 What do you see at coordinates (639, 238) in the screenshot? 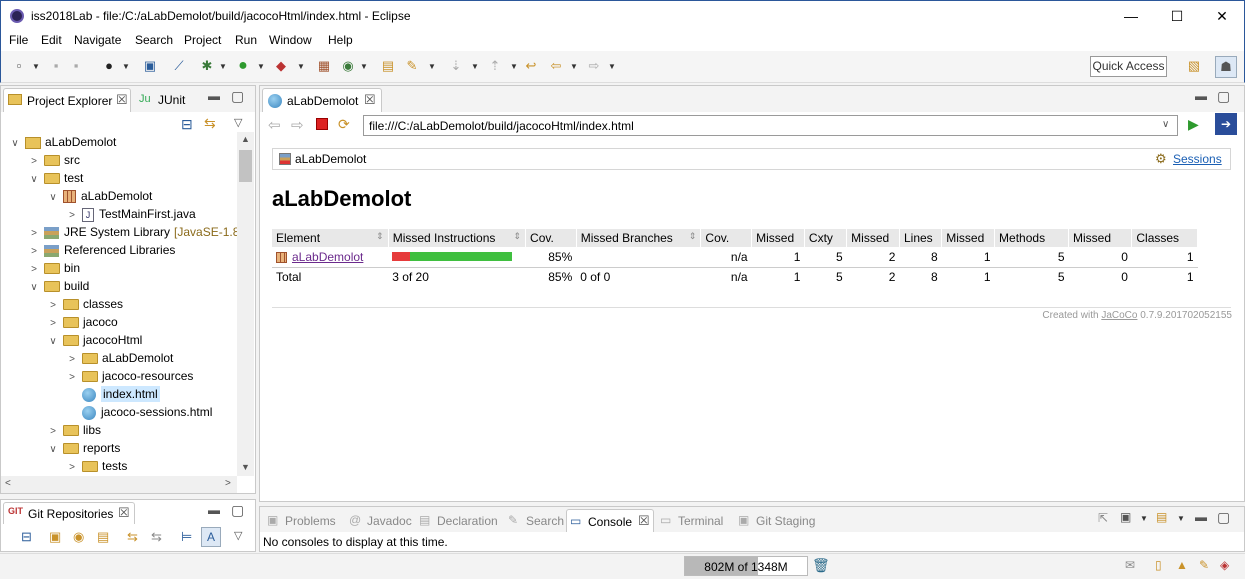
I see `column-header: Missed Branches ⇕` at bounding box center [639, 238].